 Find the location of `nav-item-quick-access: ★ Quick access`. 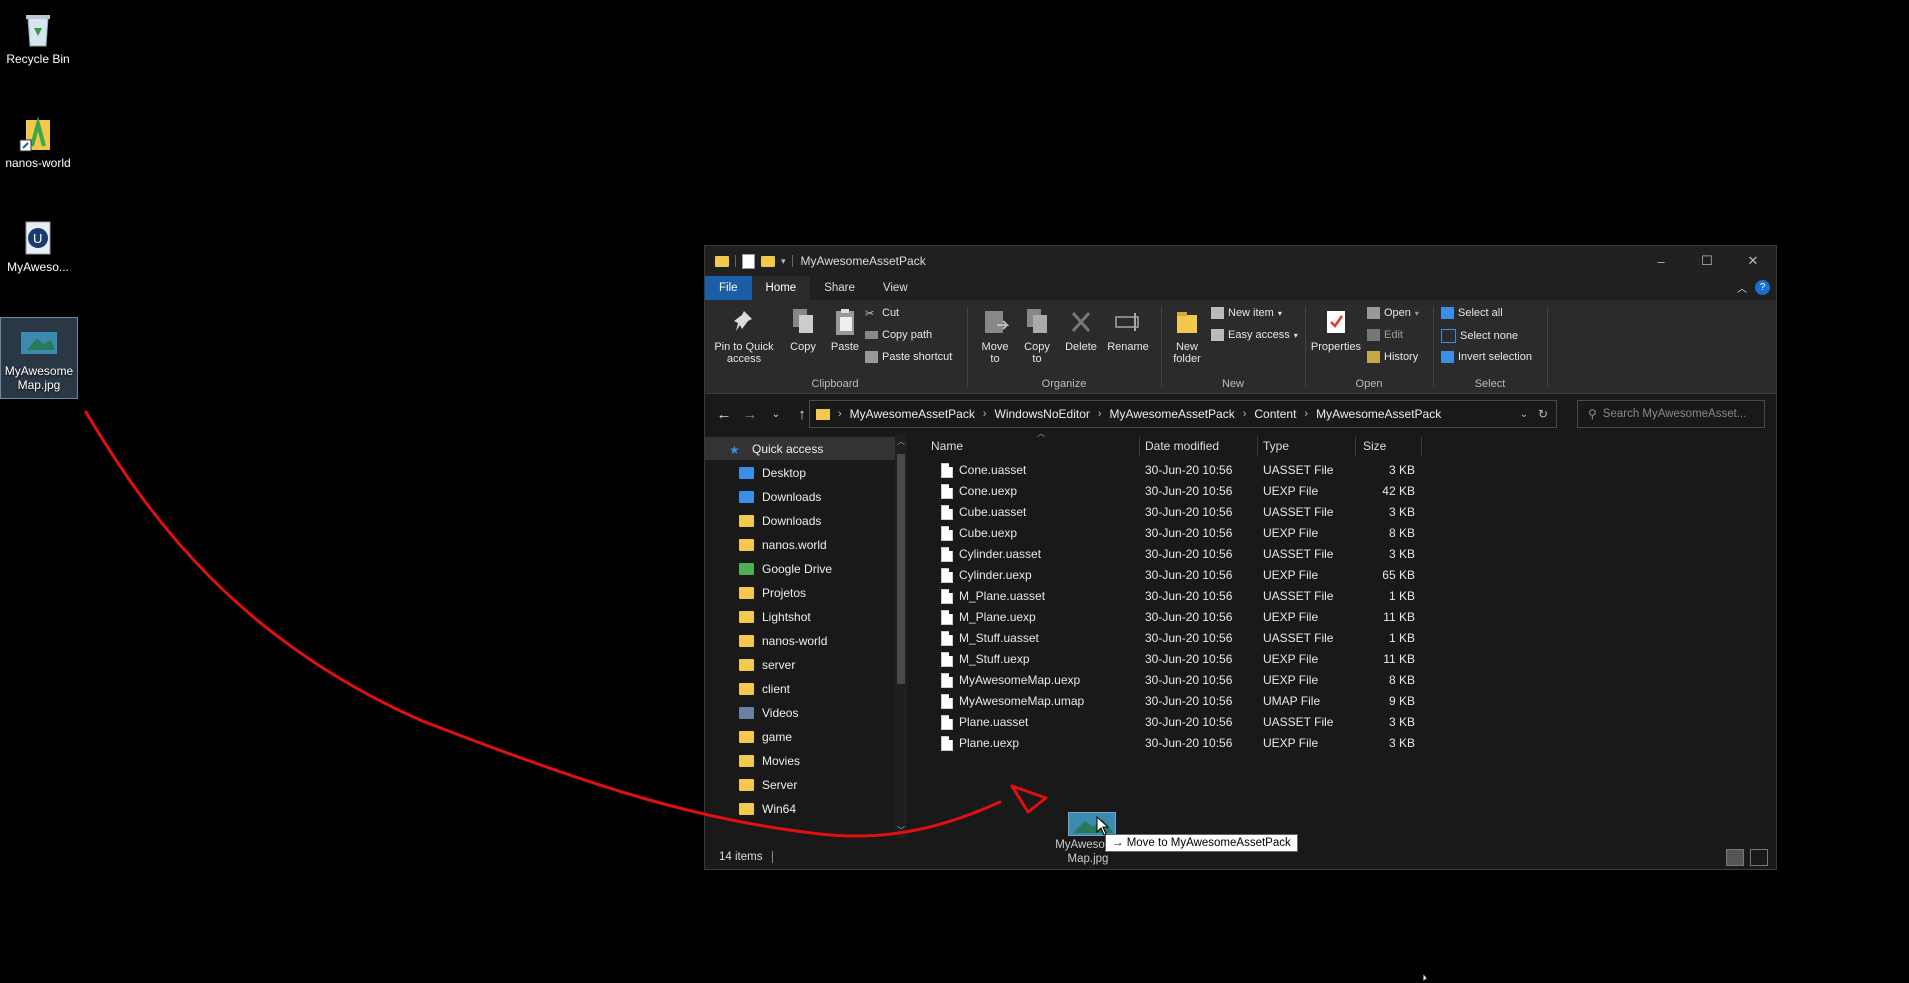

nav-item-quick-access: ★ Quick access is located at coordinates (805, 448).